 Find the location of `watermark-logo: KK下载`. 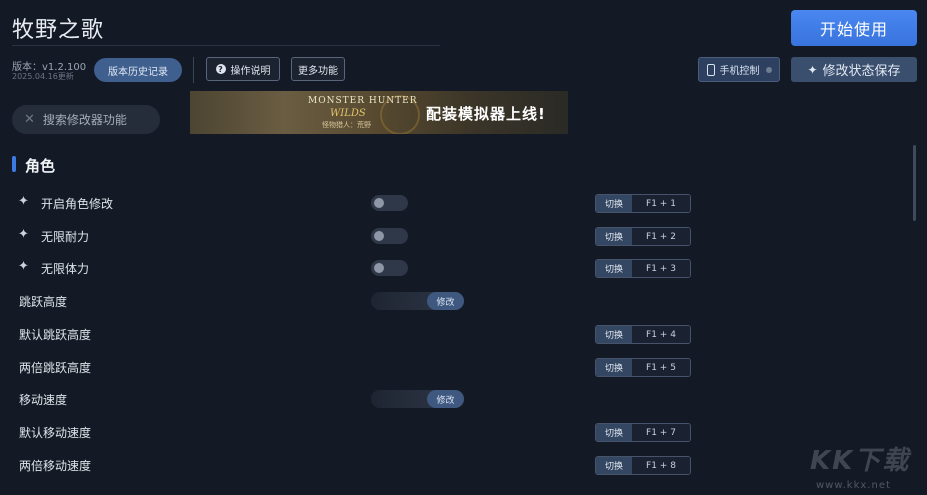

watermark-logo: KK下载 is located at coordinates (860, 461).